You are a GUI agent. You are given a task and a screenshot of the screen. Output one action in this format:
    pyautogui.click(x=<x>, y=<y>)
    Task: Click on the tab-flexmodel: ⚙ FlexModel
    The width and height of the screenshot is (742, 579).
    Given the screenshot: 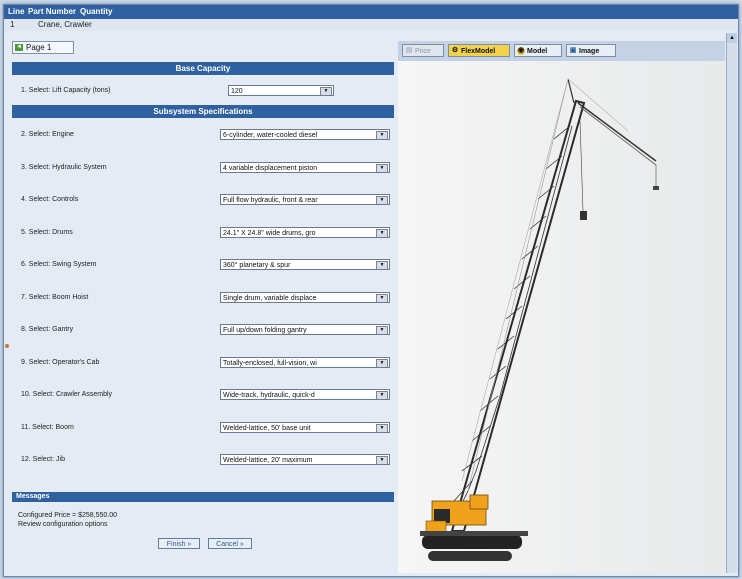 What is the action you would take?
    pyautogui.click(x=479, y=50)
    